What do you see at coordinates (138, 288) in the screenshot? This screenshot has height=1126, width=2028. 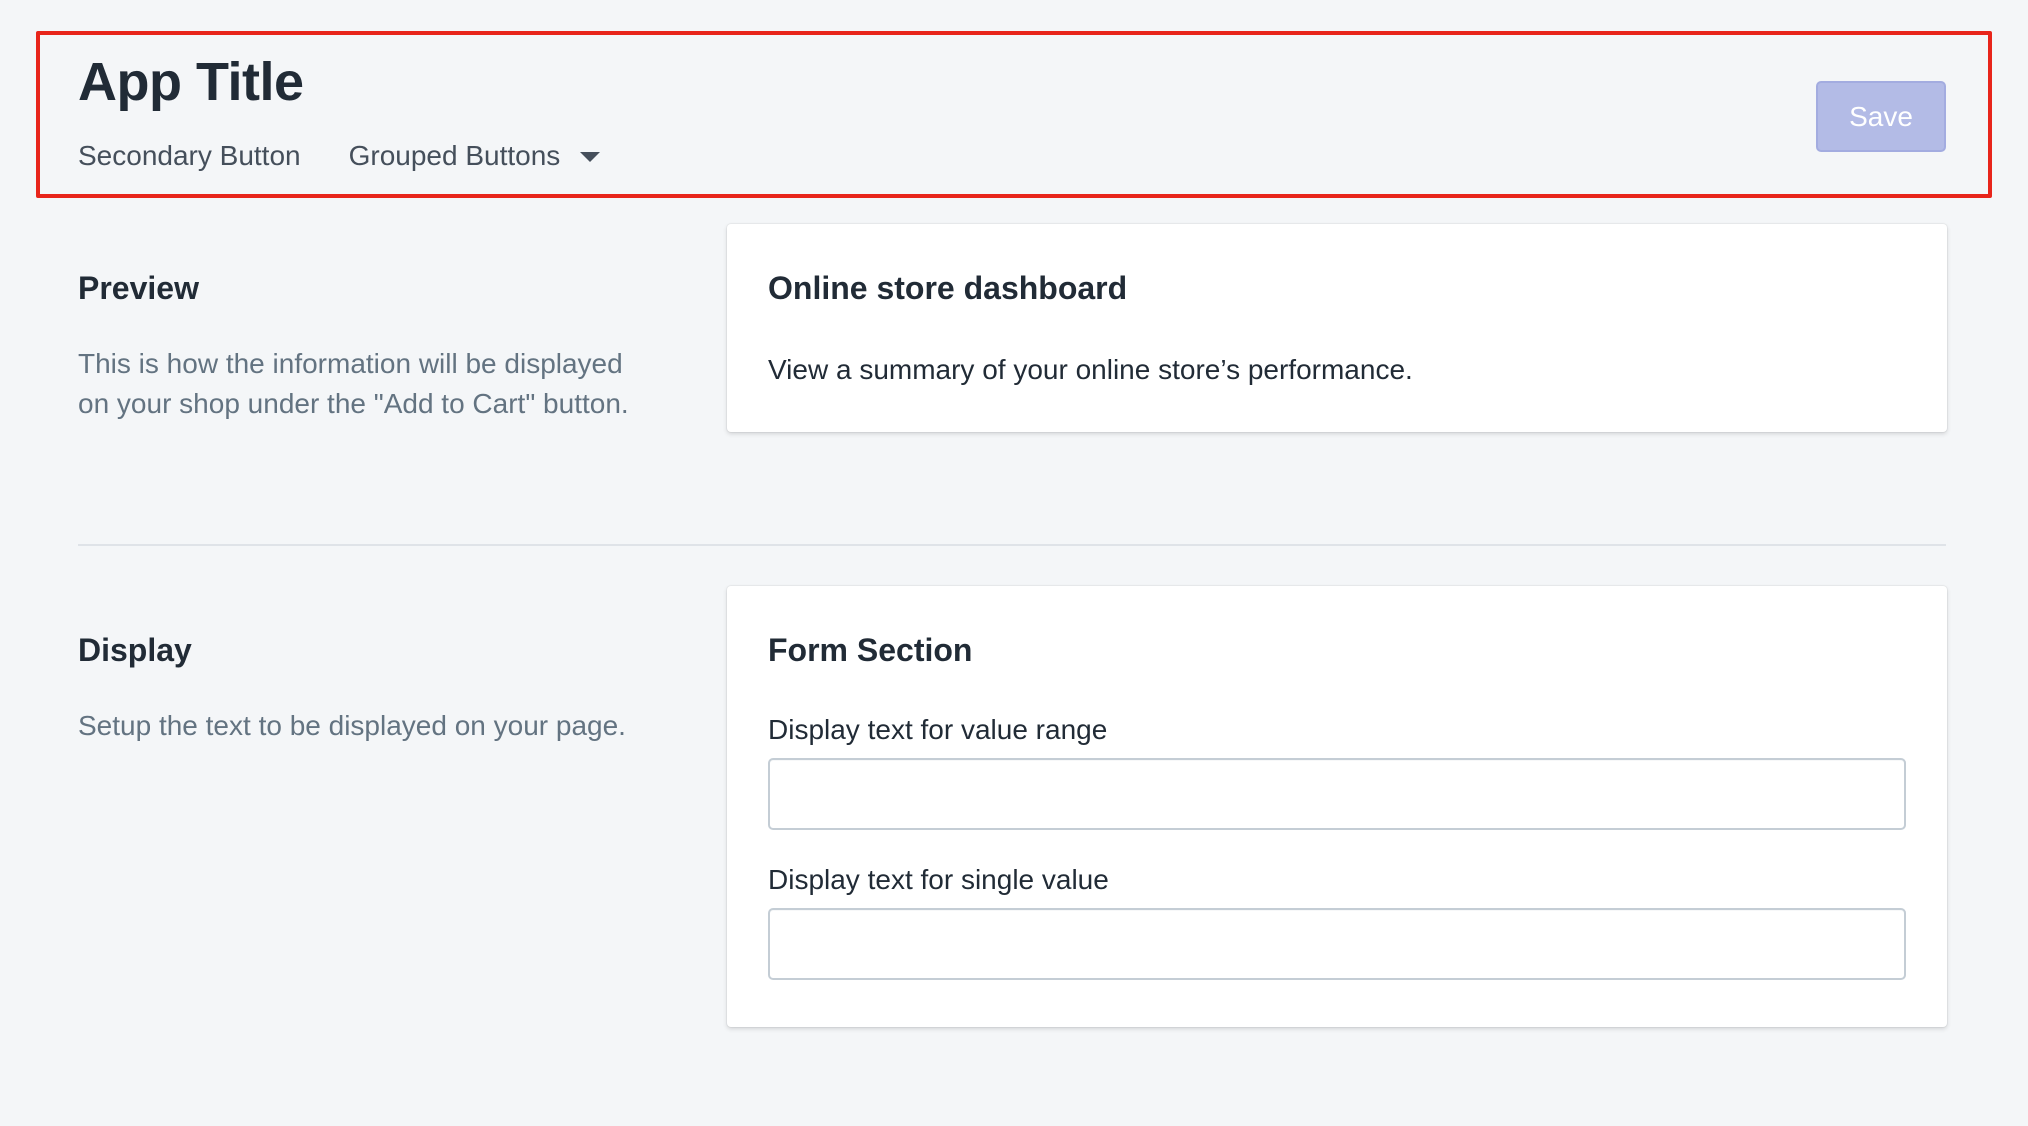 I see `preview-heading: Preview` at bounding box center [138, 288].